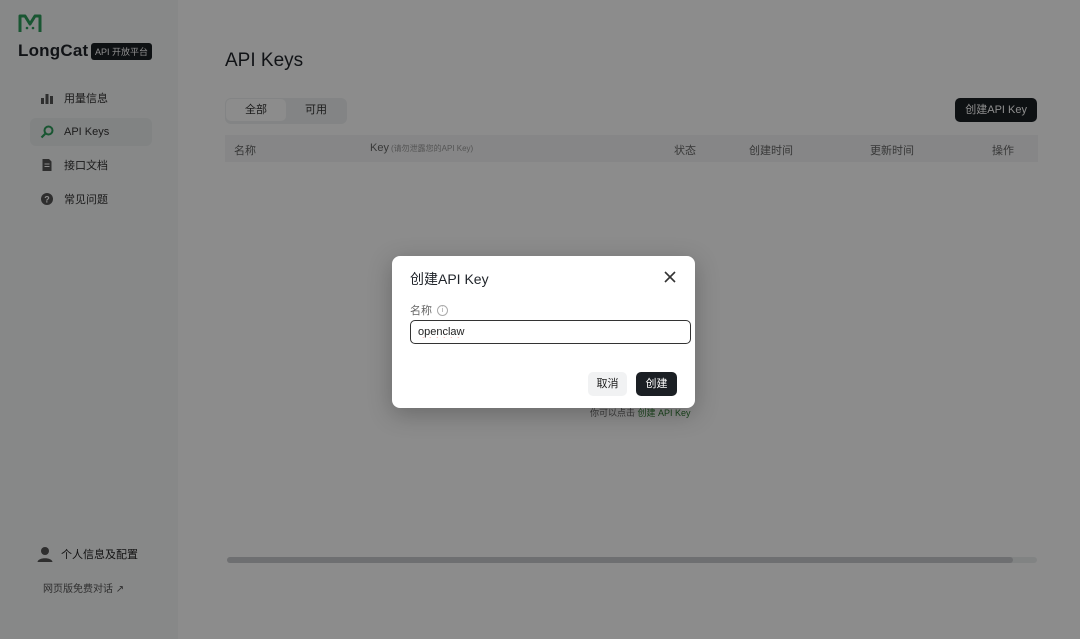 This screenshot has height=639, width=1080. What do you see at coordinates (442, 310) in the screenshot?
I see `info-icon: i` at bounding box center [442, 310].